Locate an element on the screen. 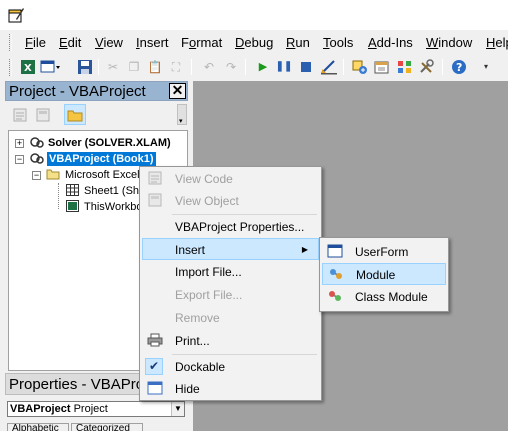  toolbar-grip is located at coordinates (10, 67).